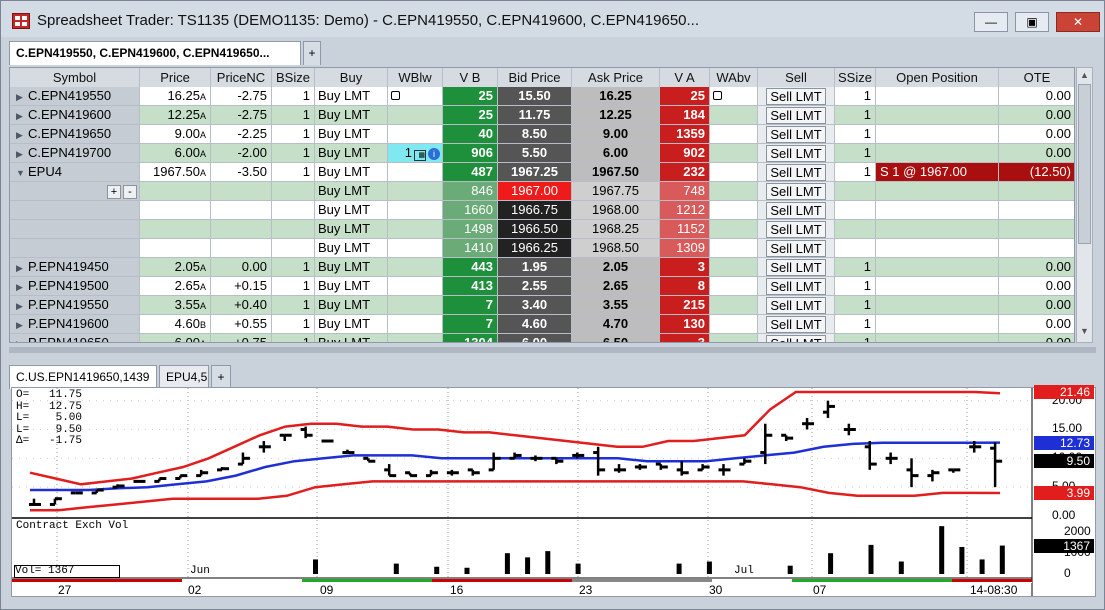 The image size is (1105, 610). Describe the element at coordinates (535, 267) in the screenshot. I see `bid-price-cell: 1.95` at that location.